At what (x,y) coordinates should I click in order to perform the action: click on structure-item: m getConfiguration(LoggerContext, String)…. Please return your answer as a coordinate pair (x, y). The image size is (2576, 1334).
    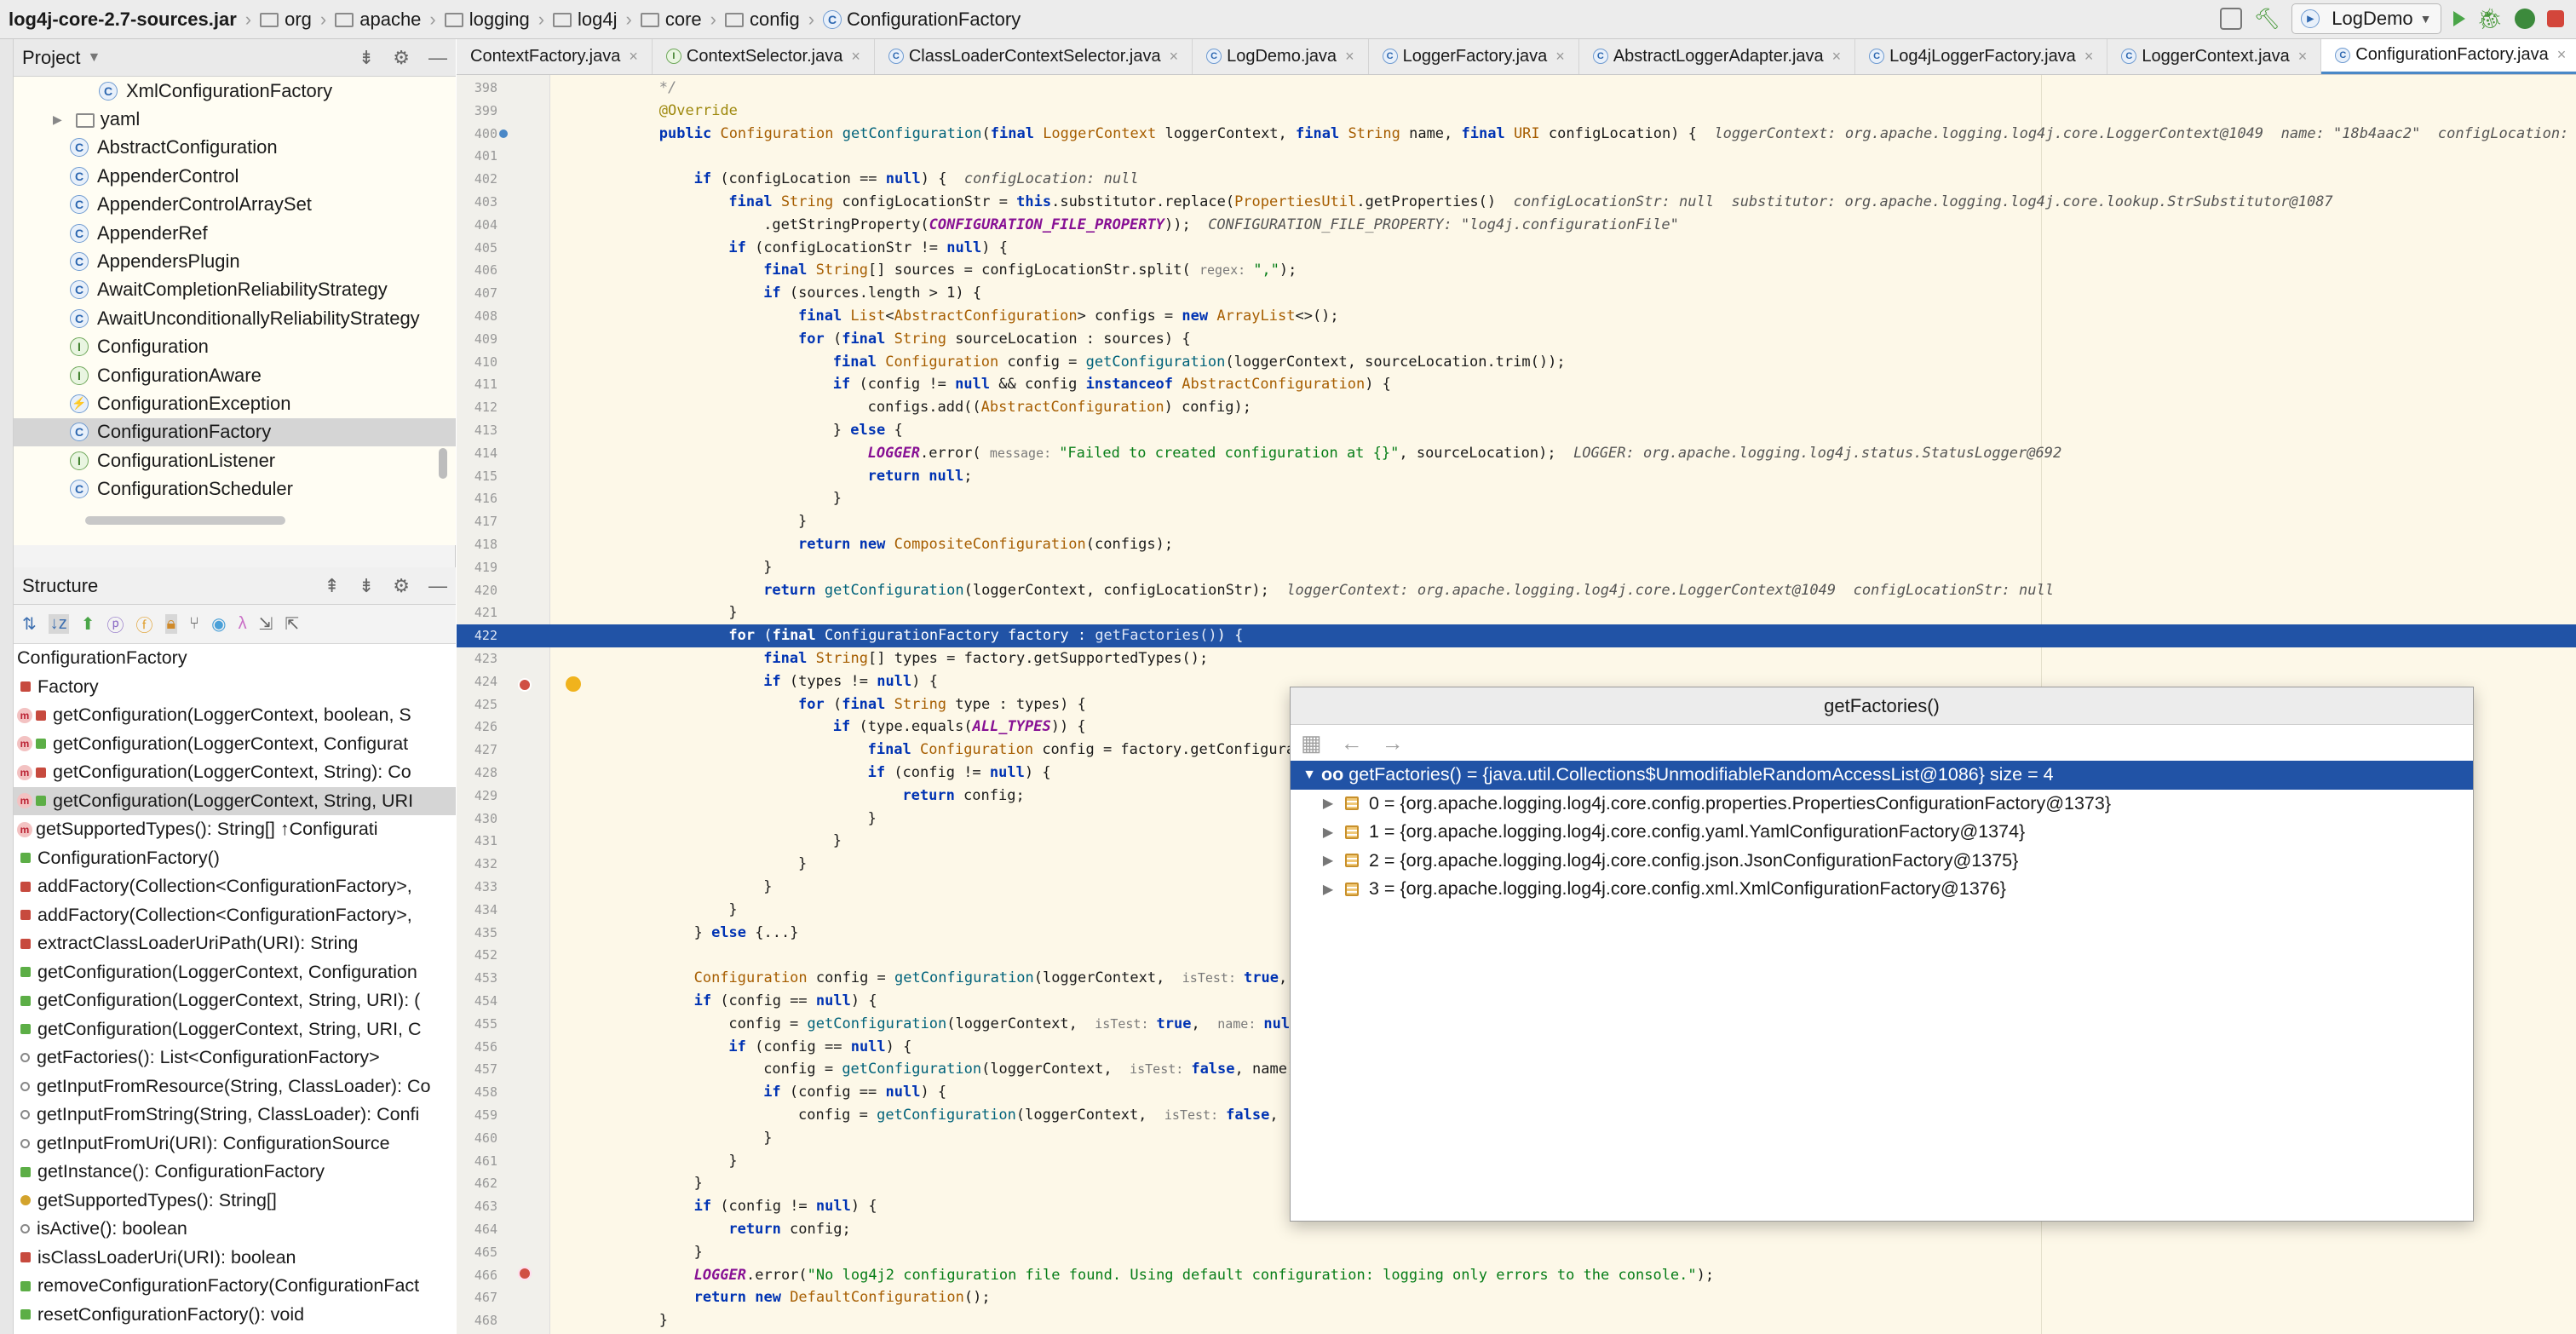
    Looking at the image, I should click on (235, 773).